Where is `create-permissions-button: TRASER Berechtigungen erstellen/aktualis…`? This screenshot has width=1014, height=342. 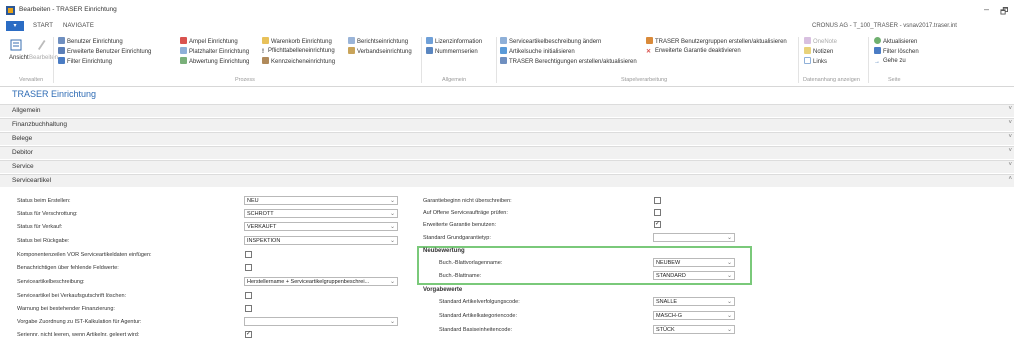 create-permissions-button: TRASER Berechtigungen erstellen/aktualis… is located at coordinates (568, 61).